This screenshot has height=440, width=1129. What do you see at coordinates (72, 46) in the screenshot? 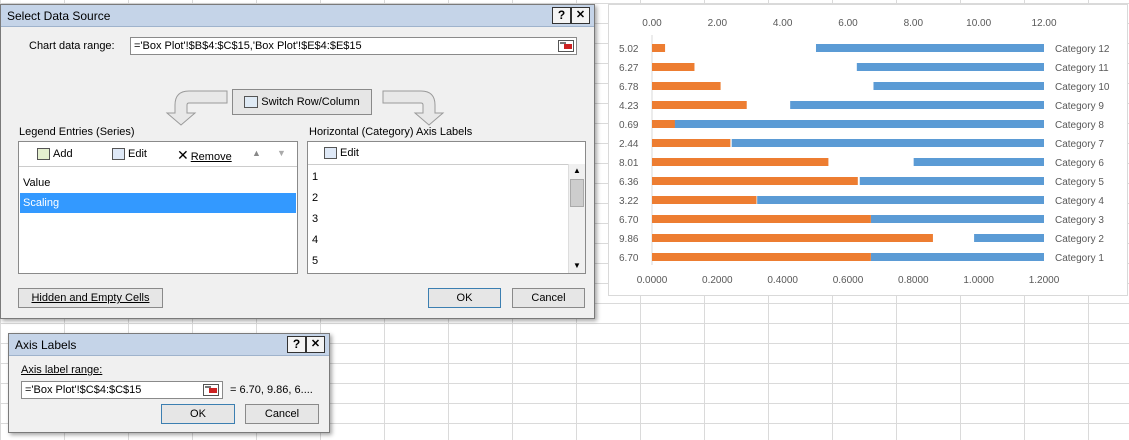
I see `chart-data-range-label: Chart data range:` at bounding box center [72, 46].